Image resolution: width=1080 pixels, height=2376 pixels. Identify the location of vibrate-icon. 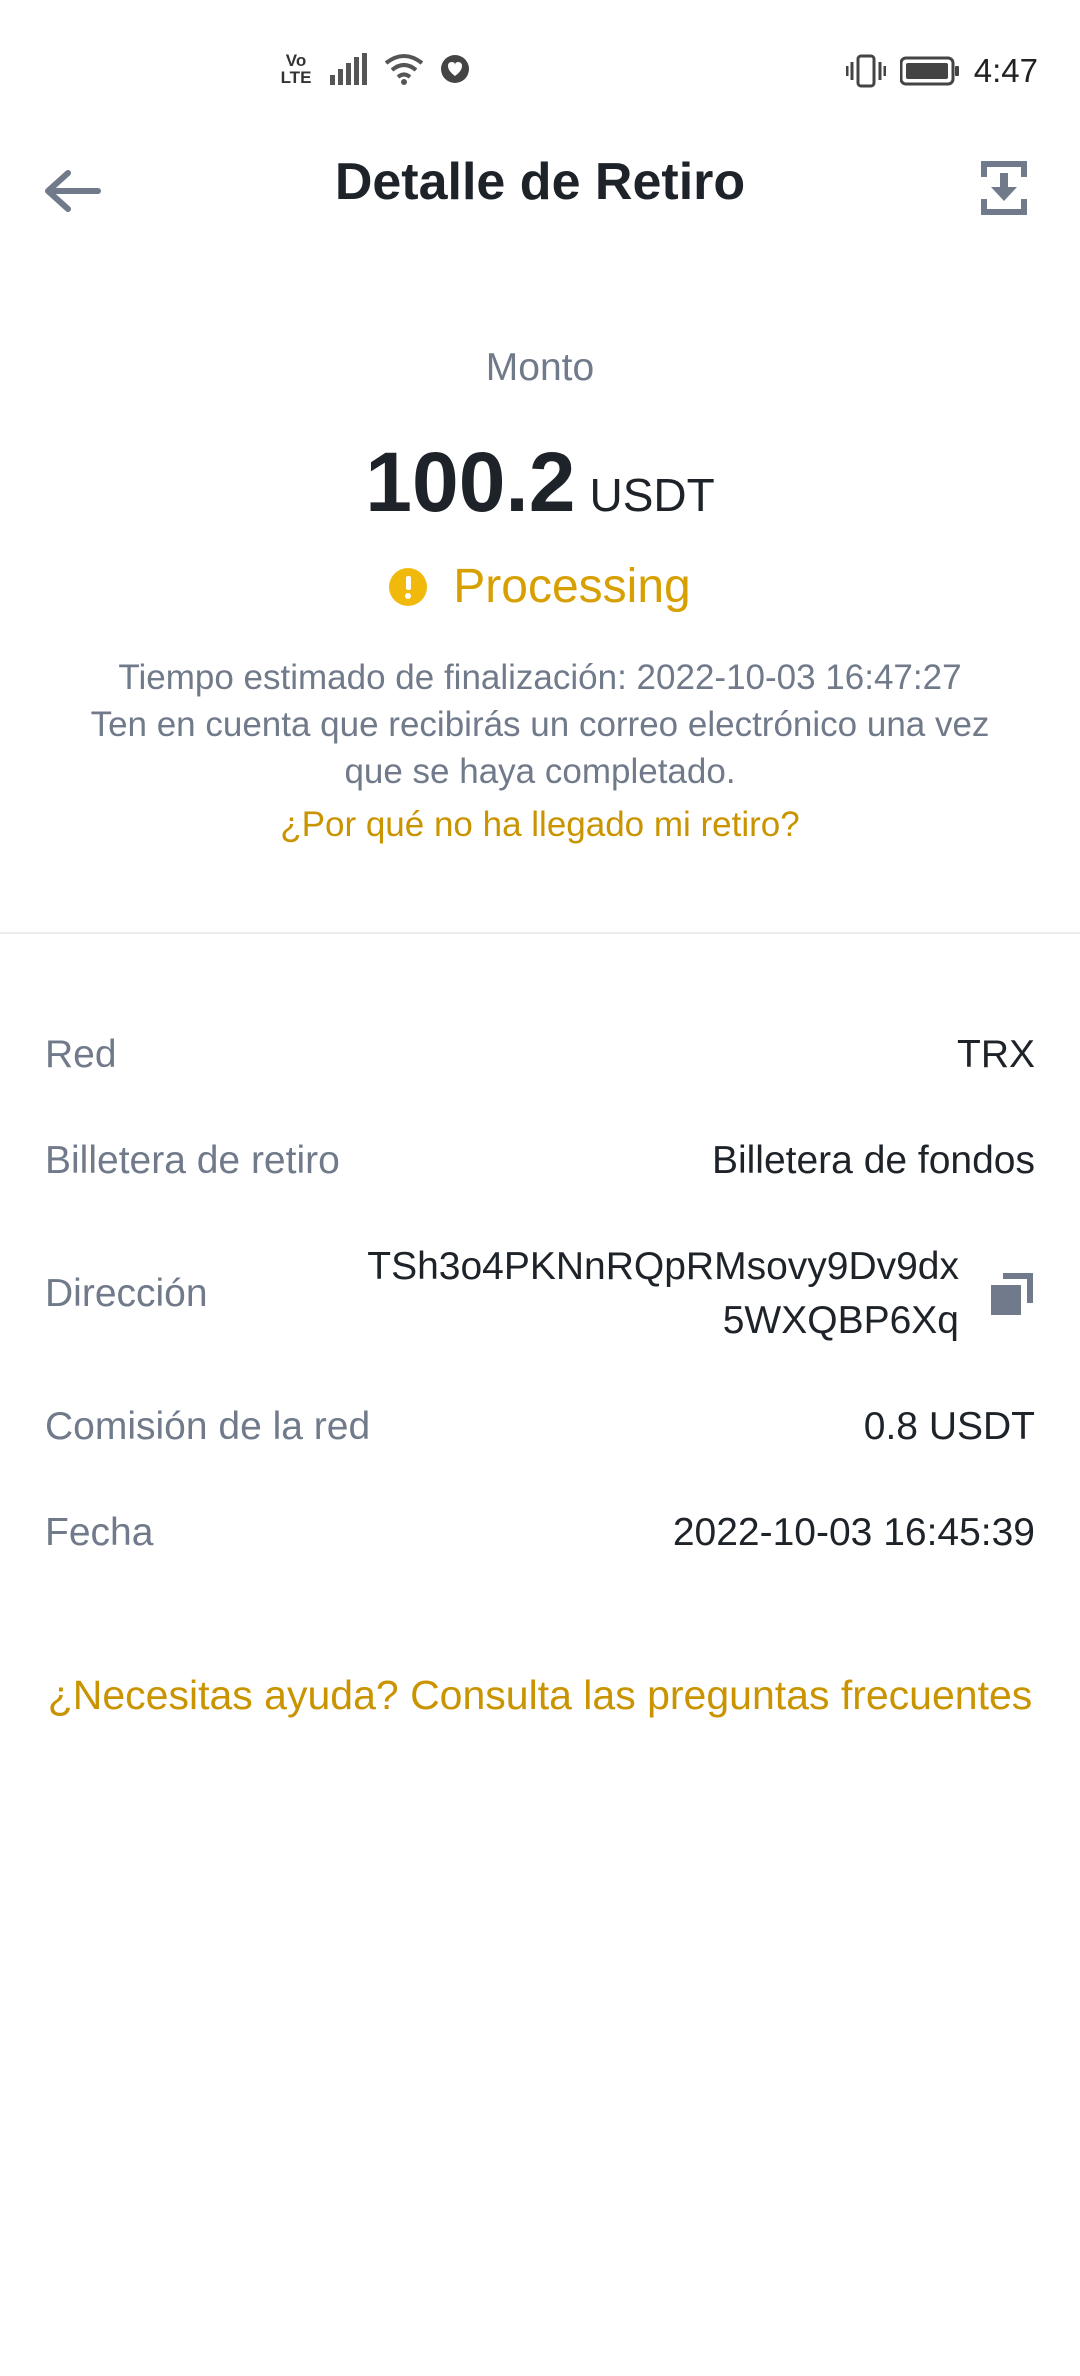
(865, 71).